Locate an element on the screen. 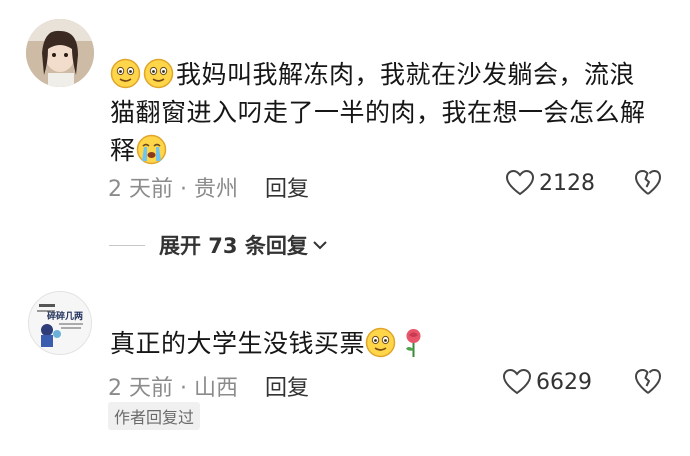 The width and height of the screenshot is (690, 456). avatar-photo is located at coordinates (60, 53).